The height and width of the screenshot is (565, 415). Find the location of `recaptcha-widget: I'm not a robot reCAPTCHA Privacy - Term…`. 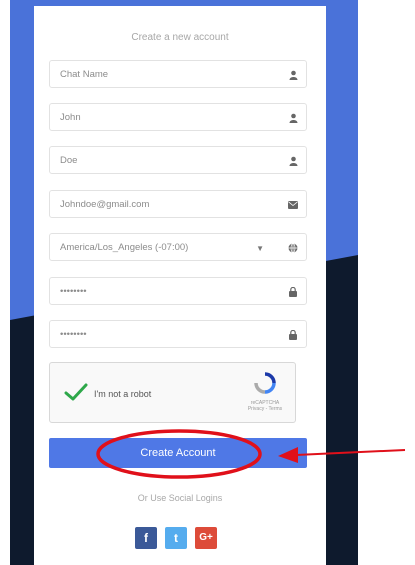

recaptcha-widget: I'm not a robot reCAPTCHA Privacy - Term… is located at coordinates (172, 392).